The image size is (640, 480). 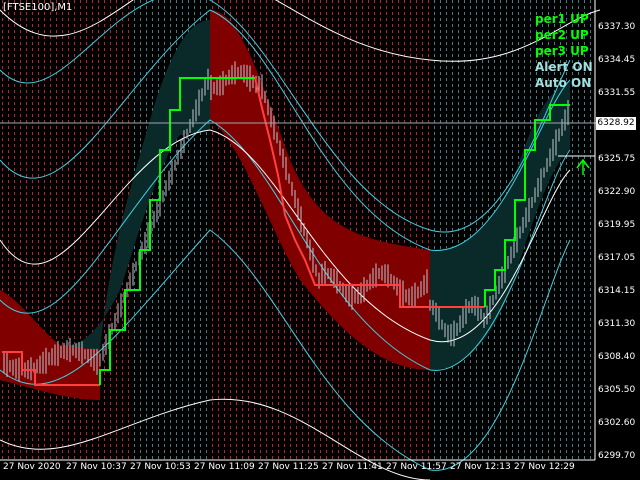 What do you see at coordinates (617, 456) in the screenshot?
I see `price-tick-label: 6299.70` at bounding box center [617, 456].